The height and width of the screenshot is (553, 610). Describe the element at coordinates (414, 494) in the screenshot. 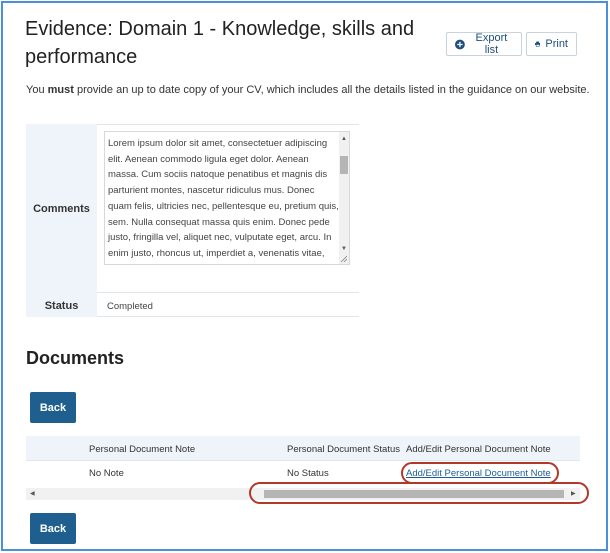

I see `table-scroll-thumb` at that location.